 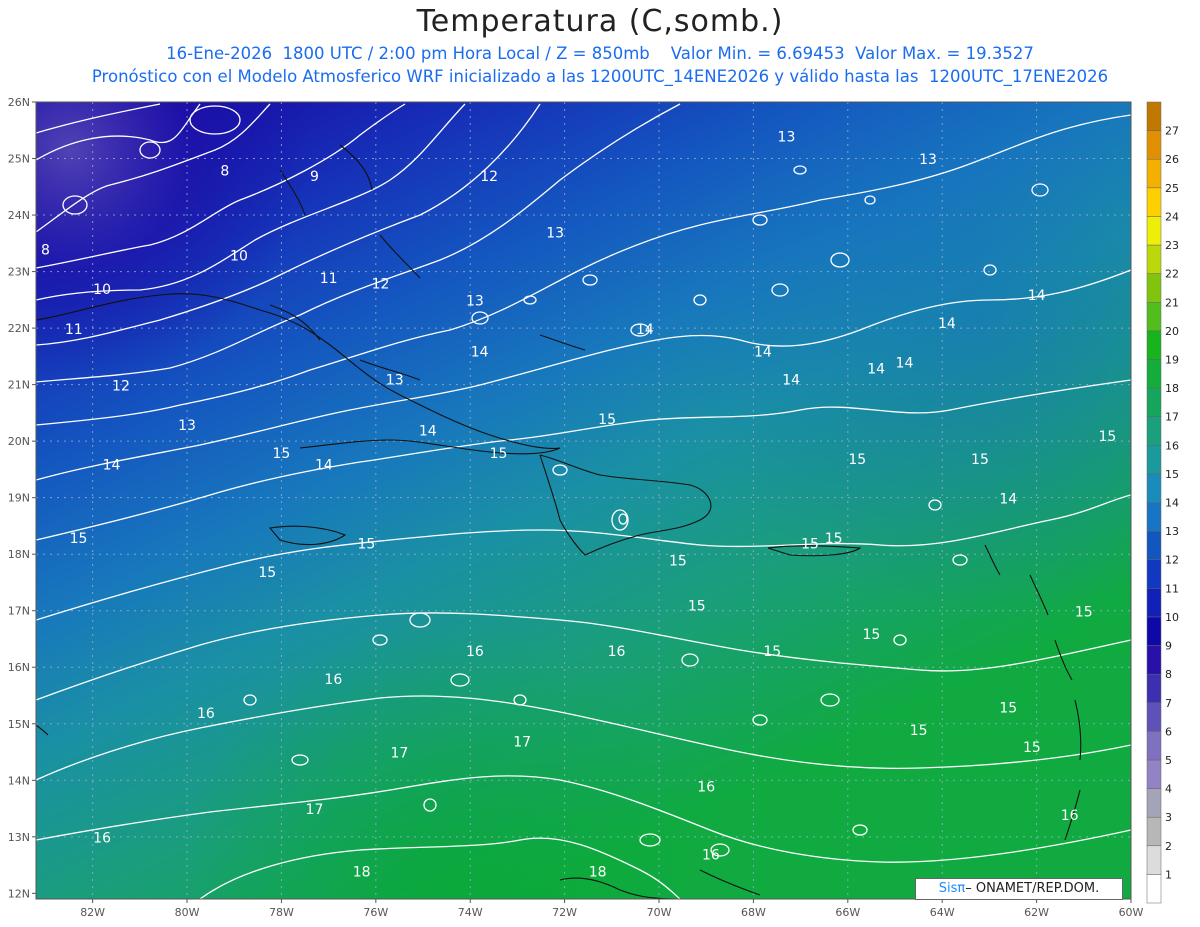 What do you see at coordinates (1172, 445) in the screenshot?
I see `colorbar-label: 16` at bounding box center [1172, 445].